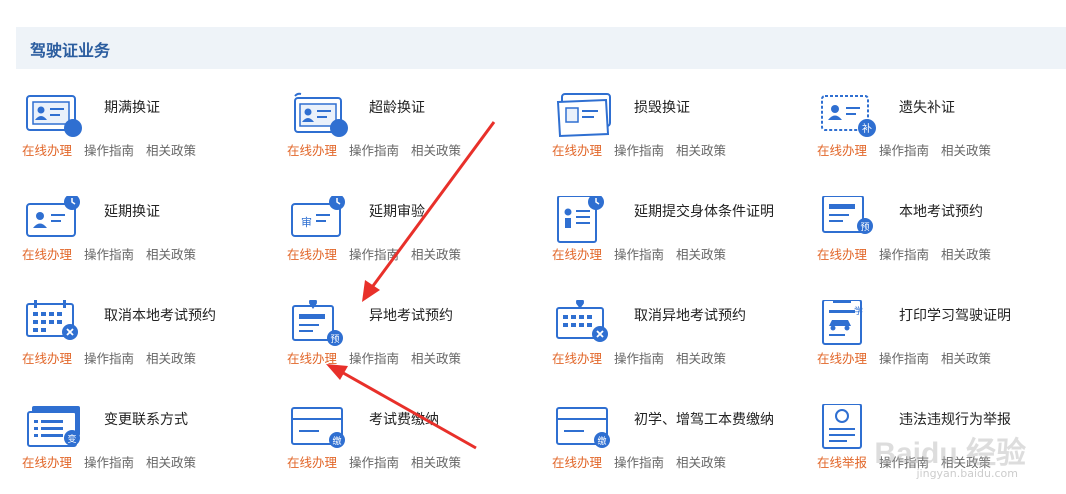 The image size is (1066, 494). I want to click on service-card-exam-fee-payment: 缴 考试费缴纳 在线办理 操作指南 相关政策, so click(412, 449).